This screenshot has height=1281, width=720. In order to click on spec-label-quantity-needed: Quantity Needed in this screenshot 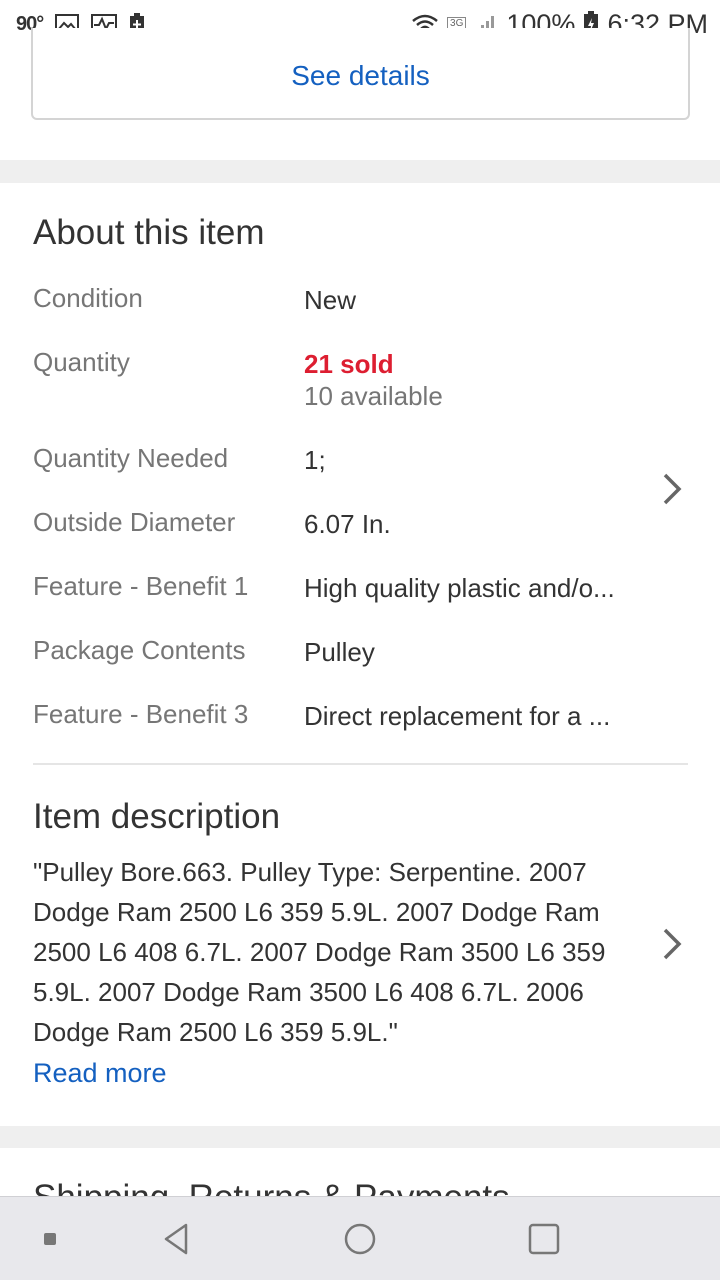, I will do `click(131, 458)`.